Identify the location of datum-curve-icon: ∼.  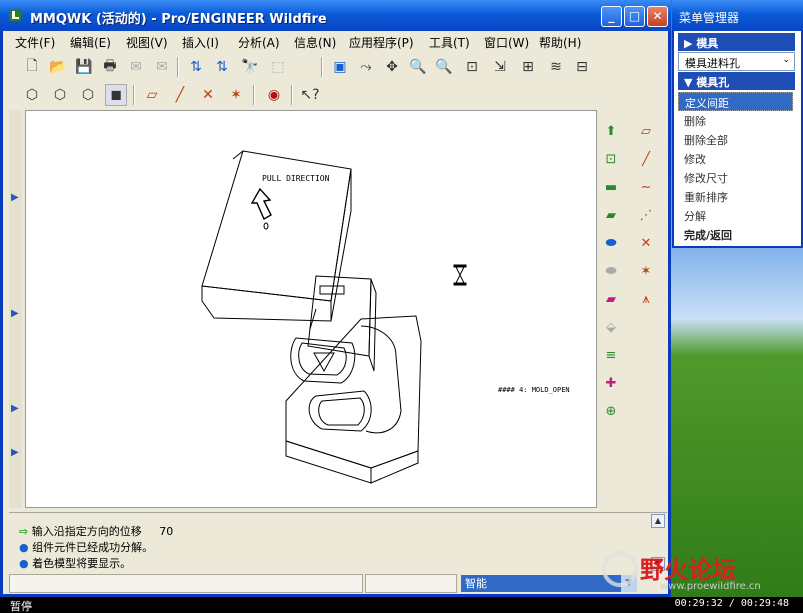
(646, 187).